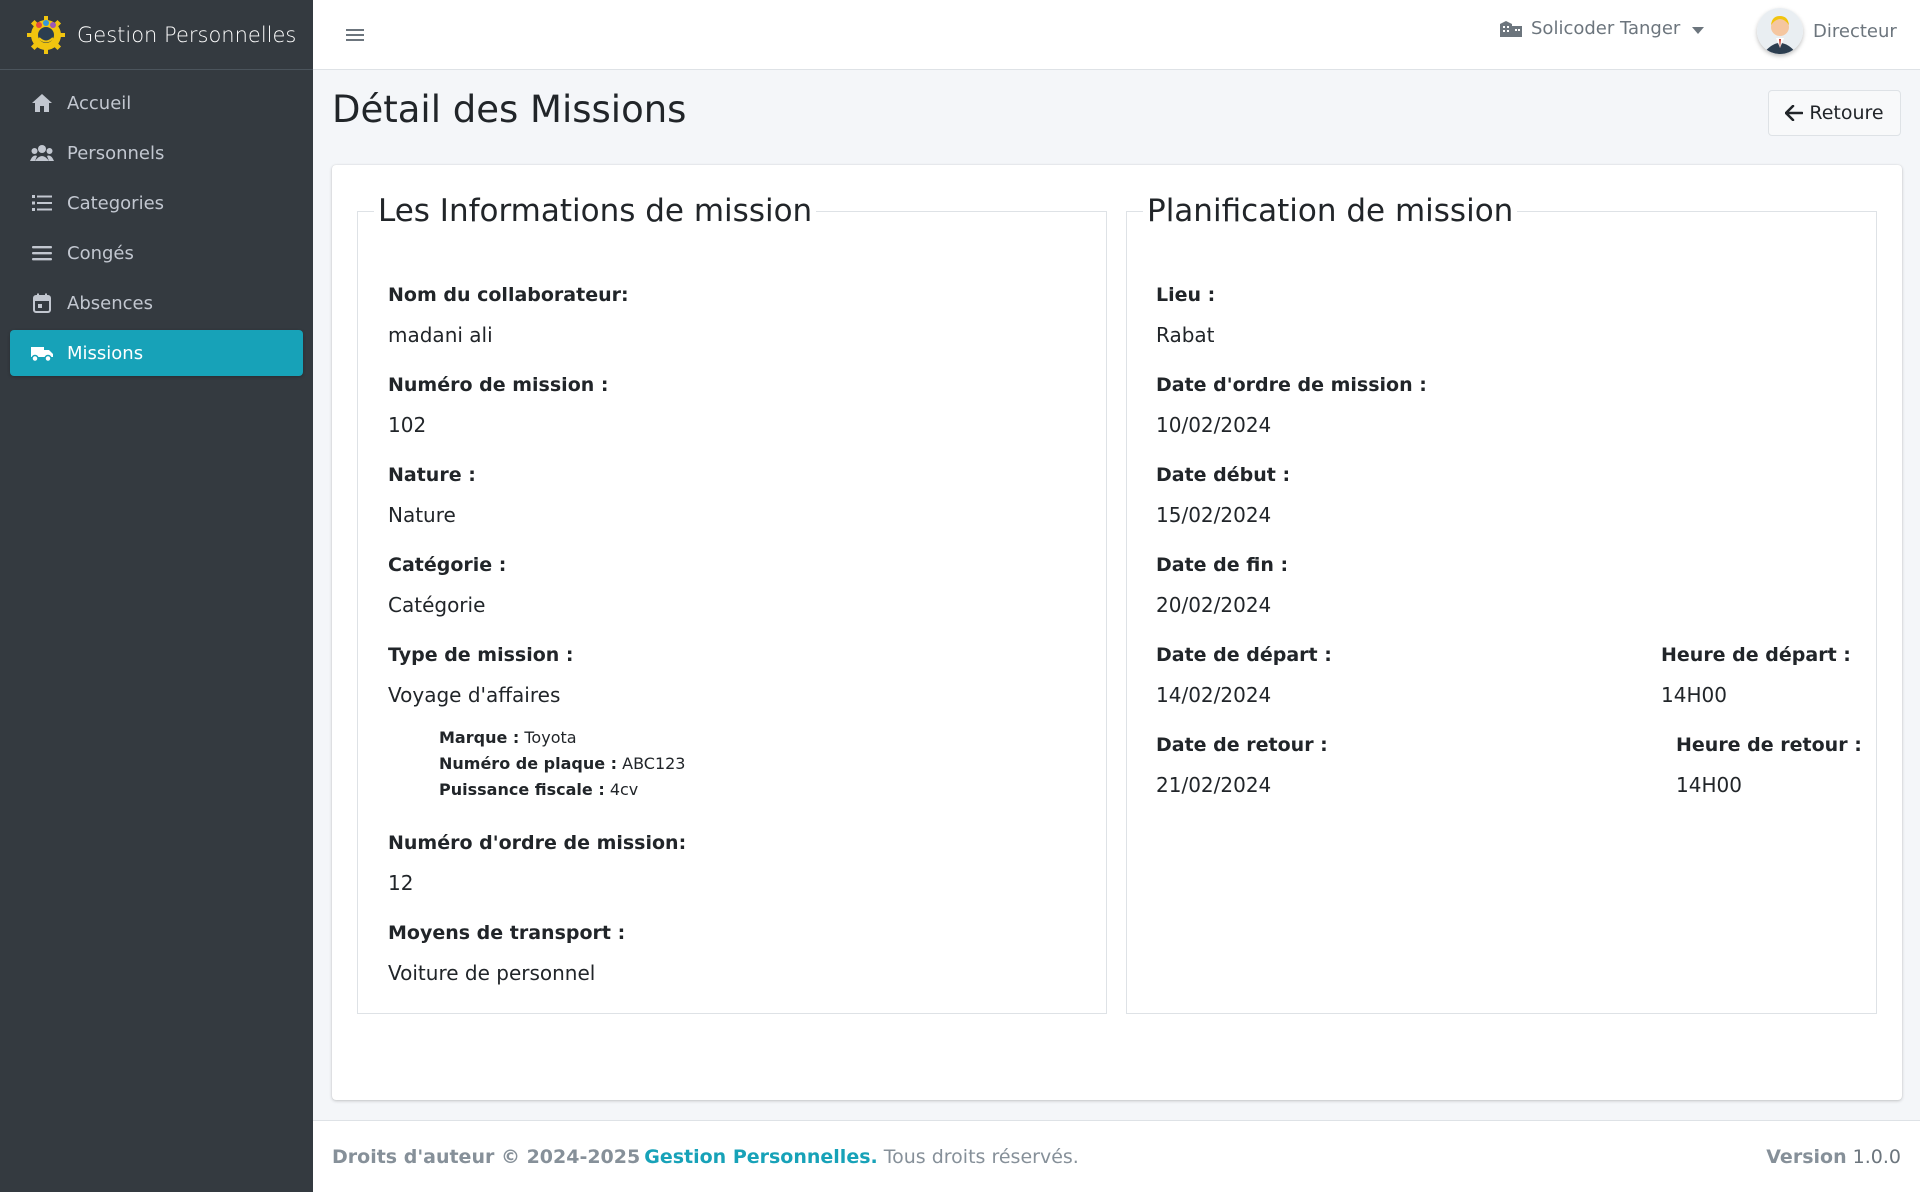 The image size is (1920, 1192). Describe the element at coordinates (437, 605) in the screenshot. I see `categorie-value: Catégorie` at that location.